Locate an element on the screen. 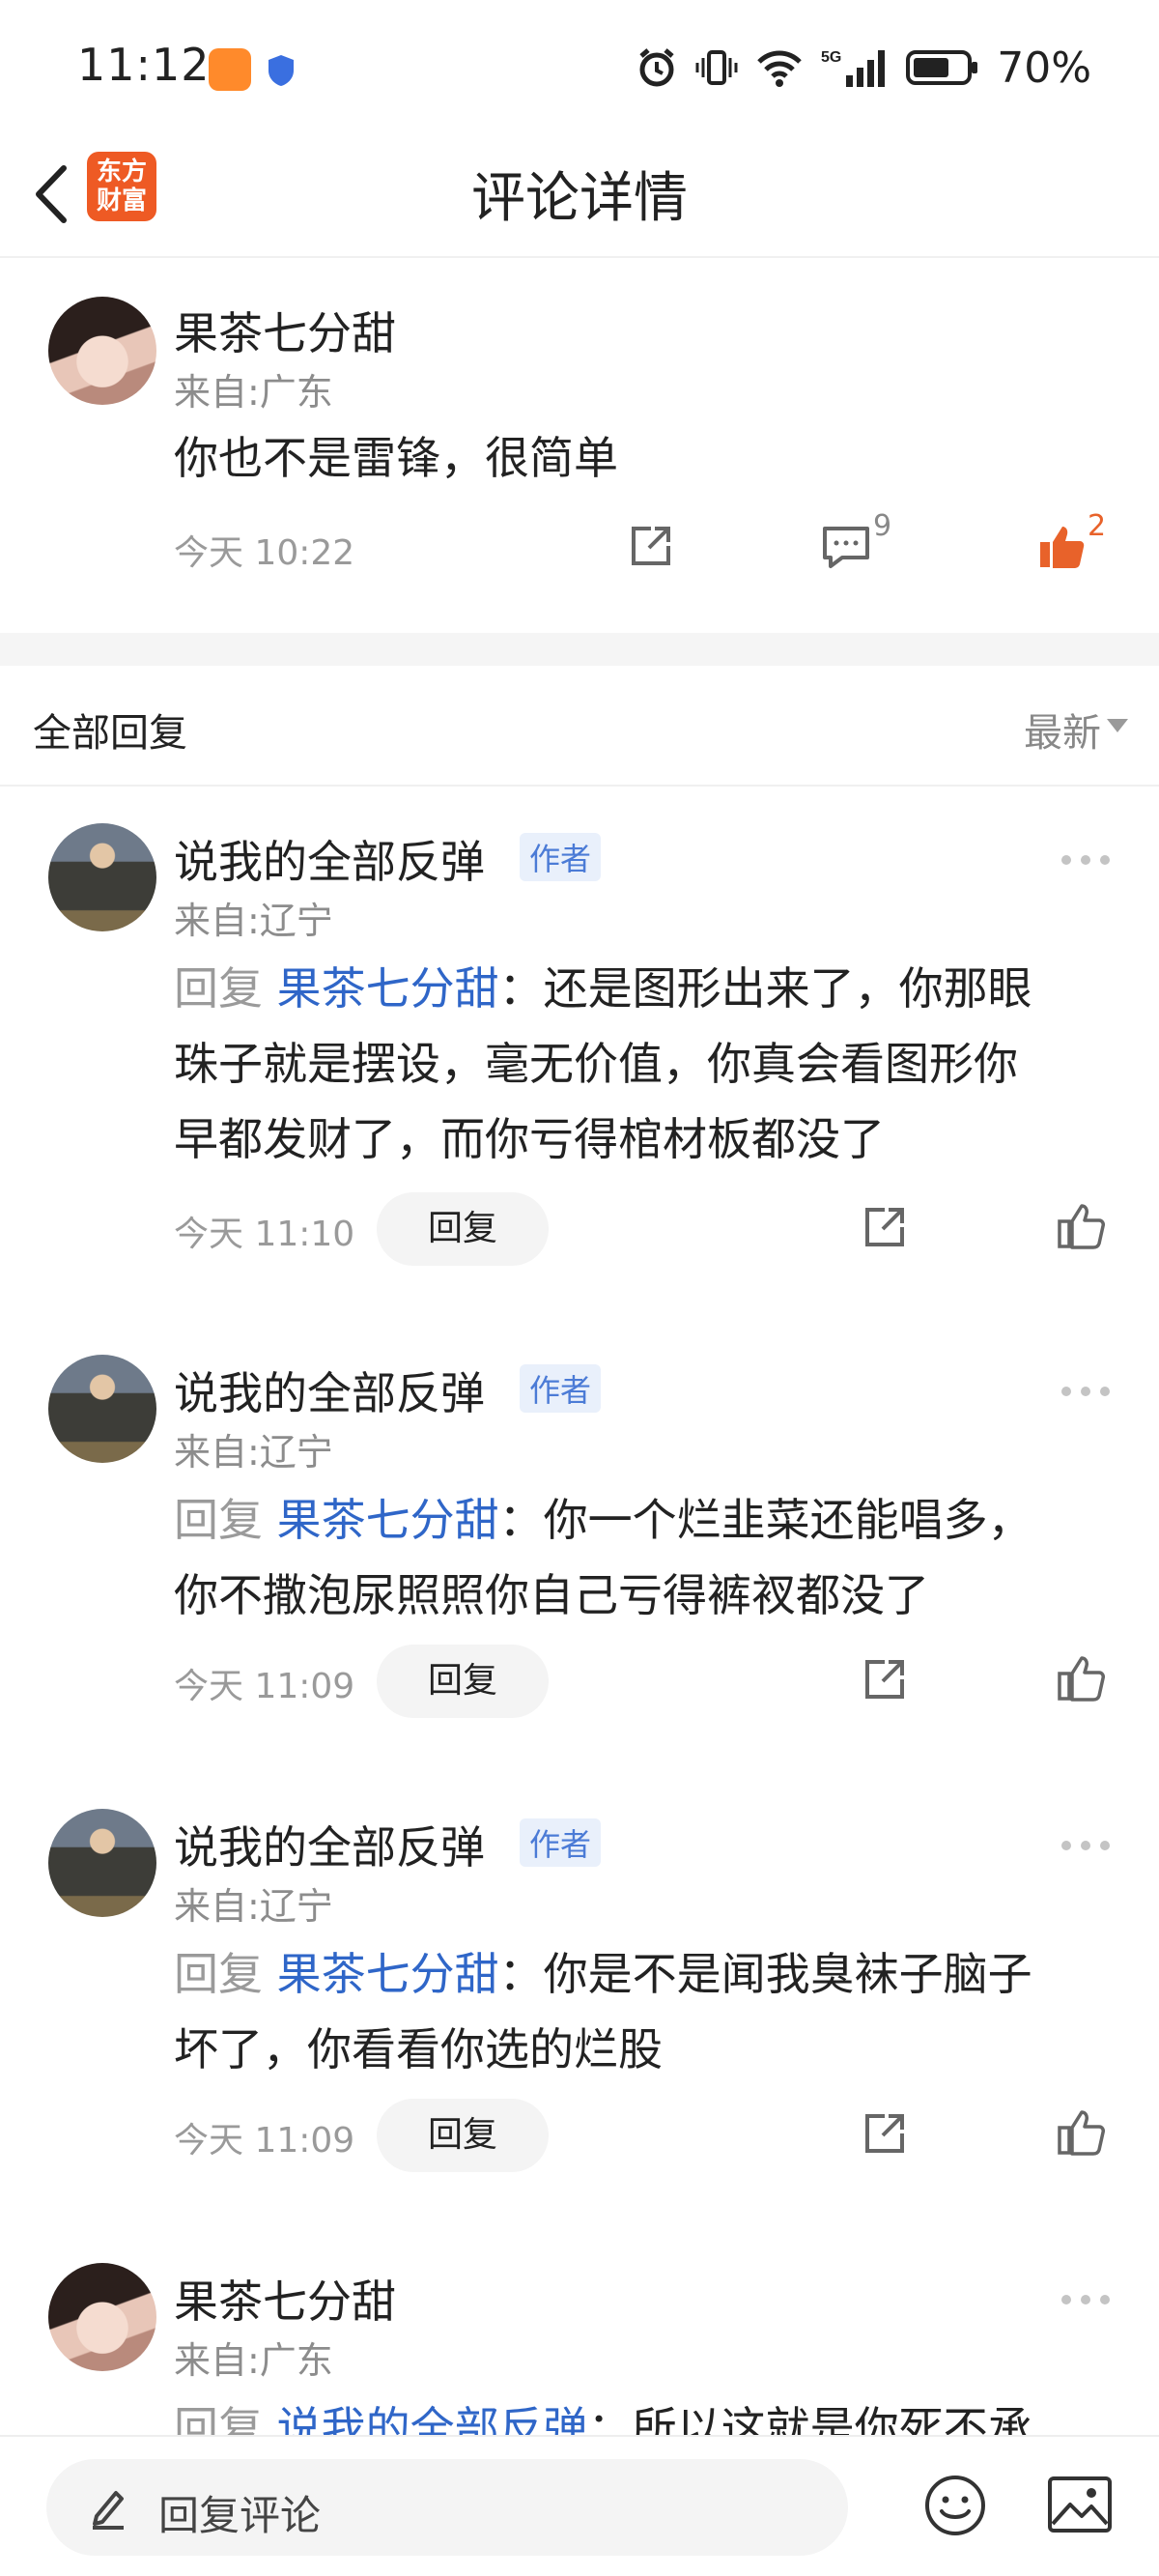 This screenshot has height=2576, width=1159. vibrate-icon is located at coordinates (716, 68).